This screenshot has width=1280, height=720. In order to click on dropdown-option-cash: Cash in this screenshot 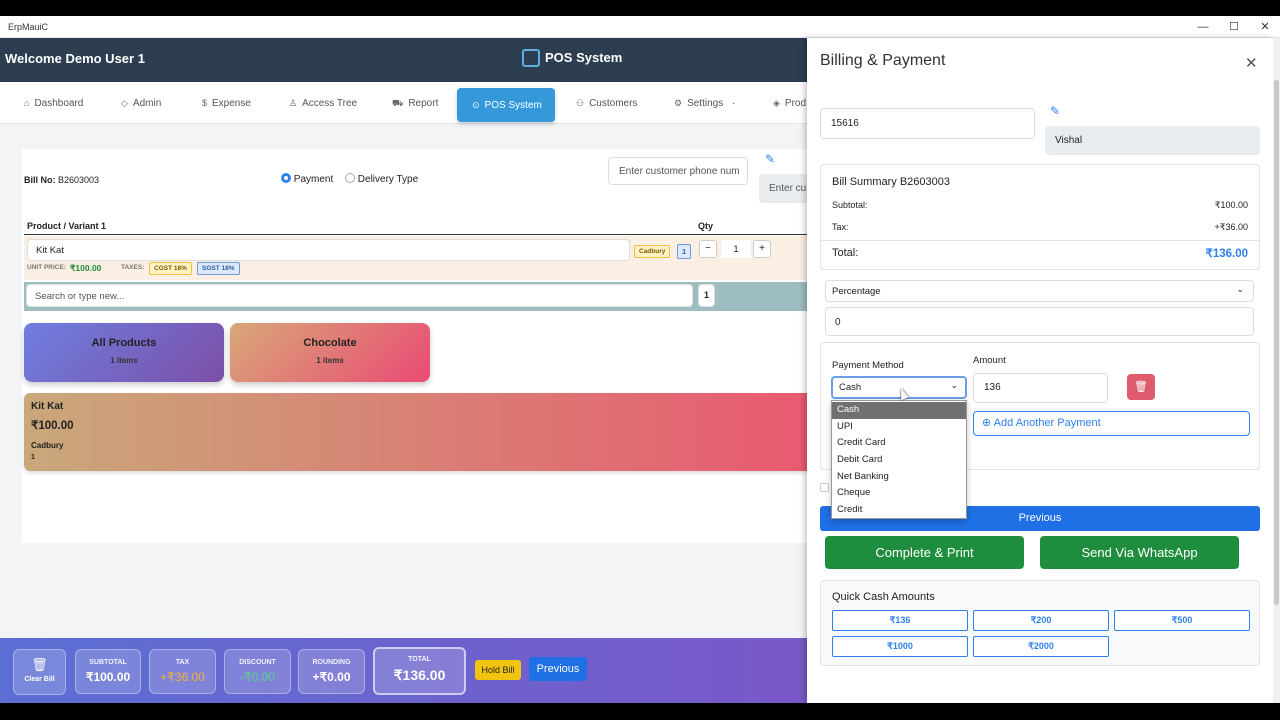, I will do `click(899, 410)`.